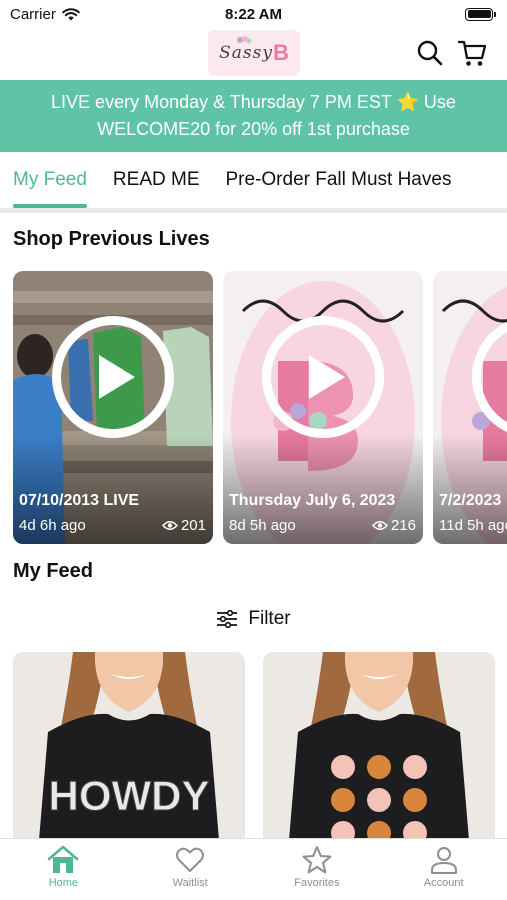 Image resolution: width=507 pixels, height=900 pixels. What do you see at coordinates (280, 52) in the screenshot?
I see `logo-letter: B` at bounding box center [280, 52].